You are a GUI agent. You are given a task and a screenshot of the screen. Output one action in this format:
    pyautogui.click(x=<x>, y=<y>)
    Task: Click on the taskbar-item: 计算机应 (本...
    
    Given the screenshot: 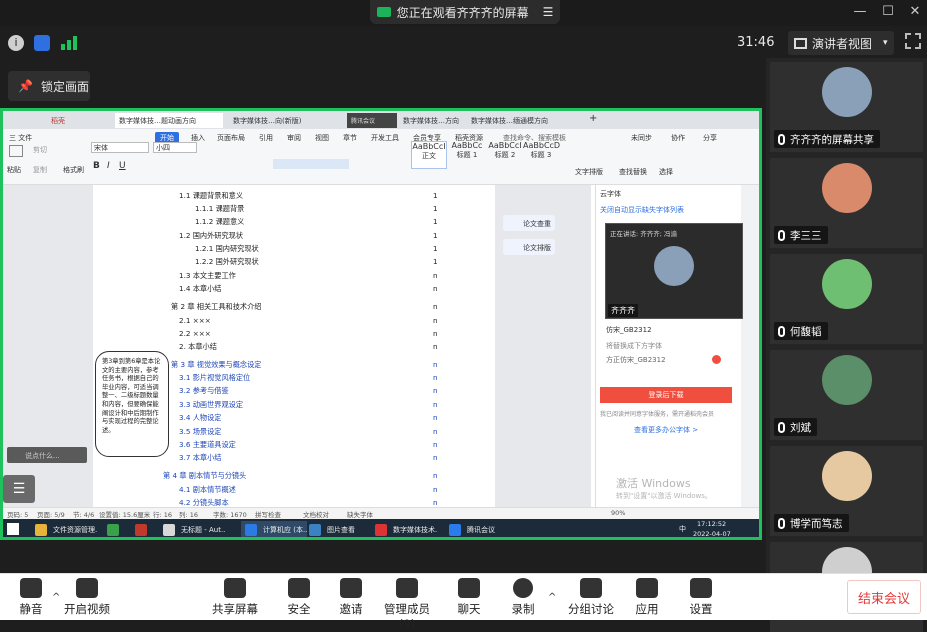 What is the action you would take?
    pyautogui.click(x=274, y=529)
    